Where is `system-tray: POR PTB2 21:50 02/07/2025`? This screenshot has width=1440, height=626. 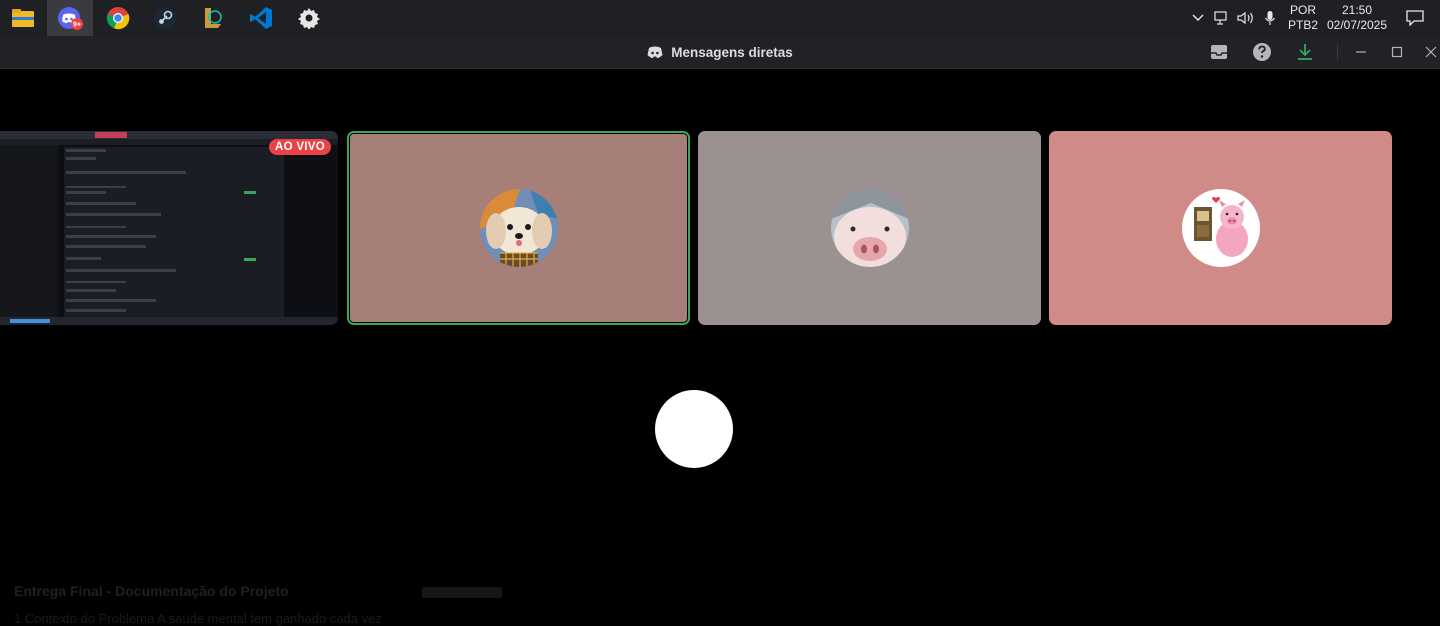 system-tray: POR PTB2 21:50 02/07/2025 is located at coordinates (1313, 18).